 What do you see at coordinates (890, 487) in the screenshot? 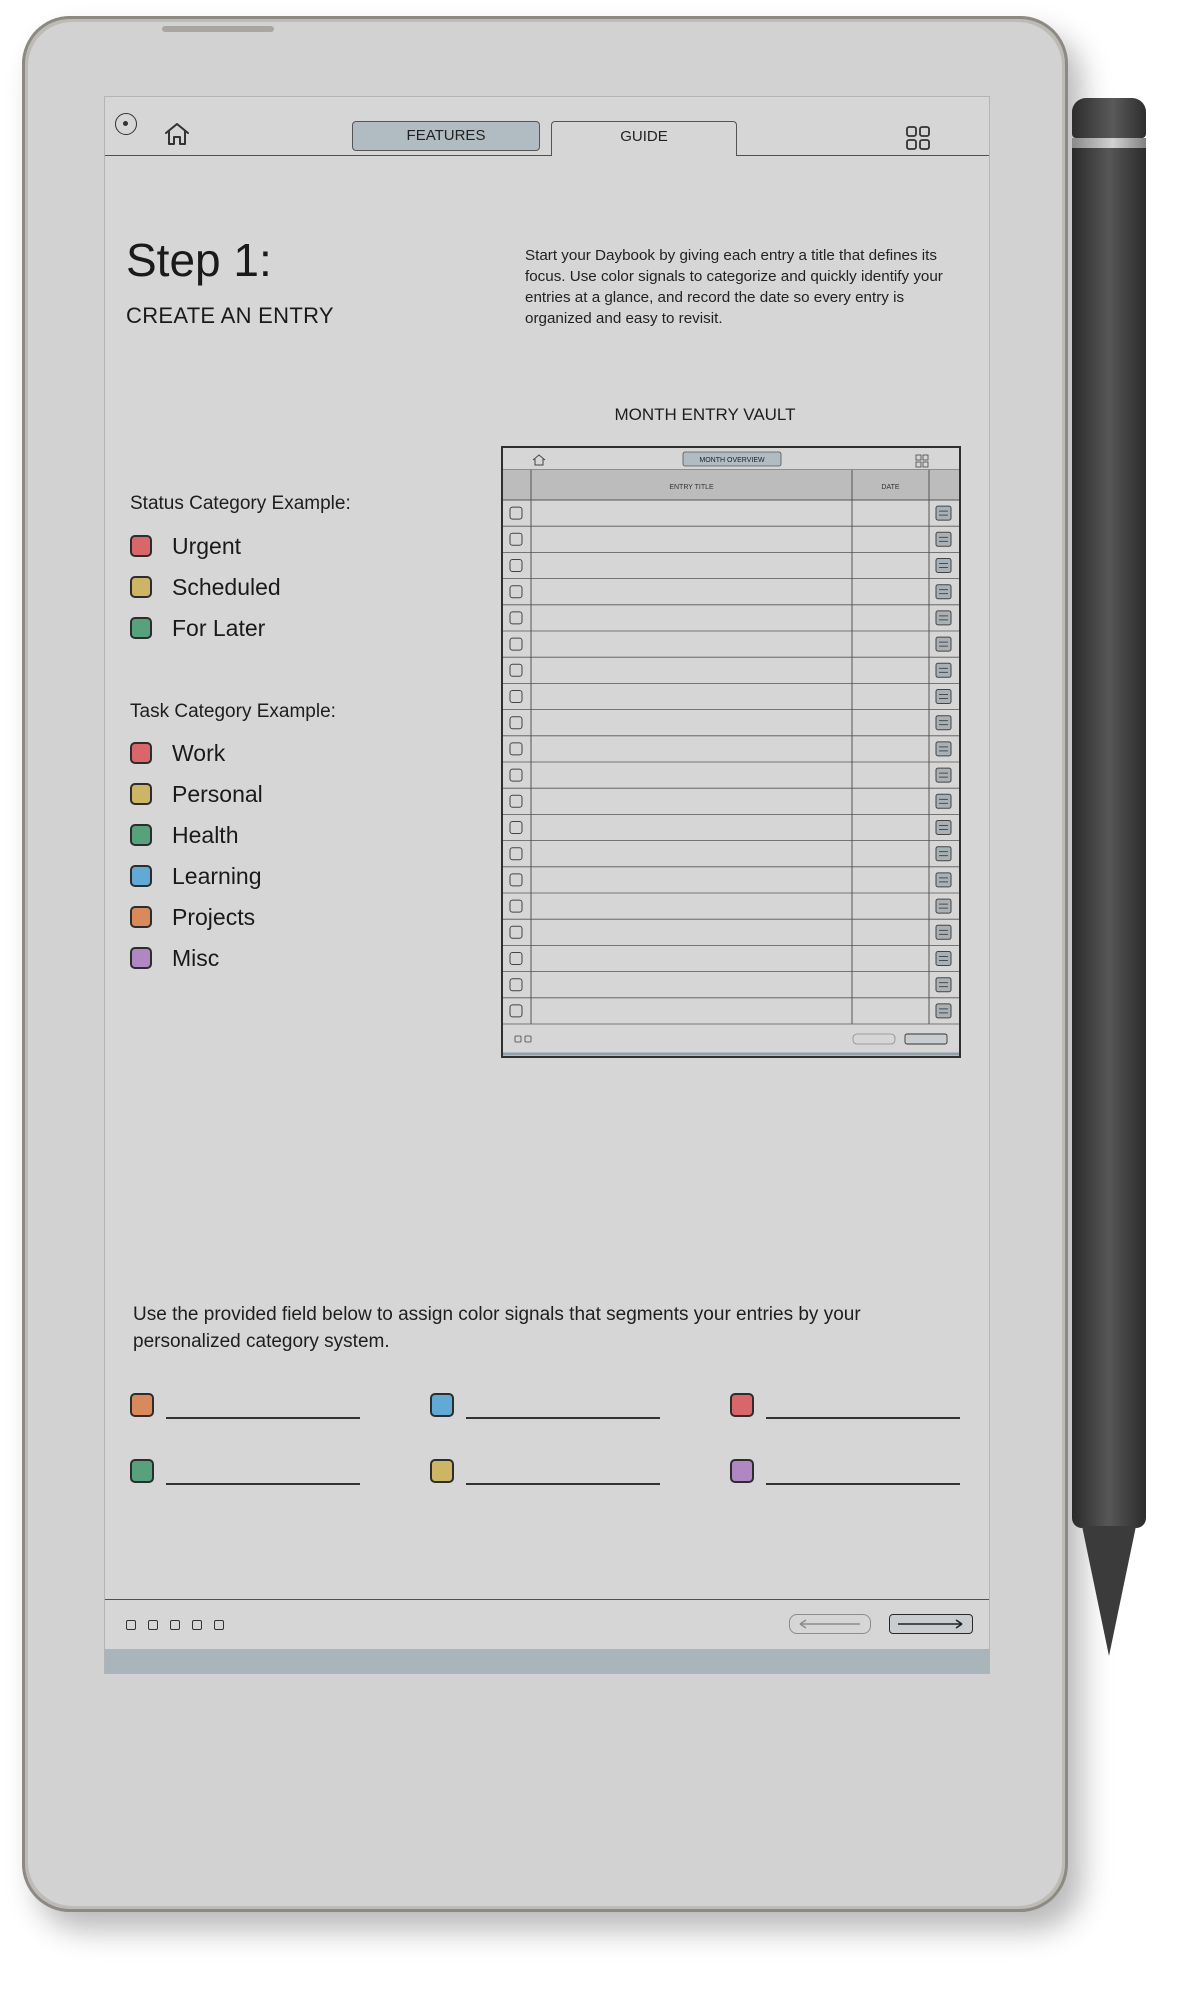
I see `vault-col-date: DATE` at bounding box center [890, 487].